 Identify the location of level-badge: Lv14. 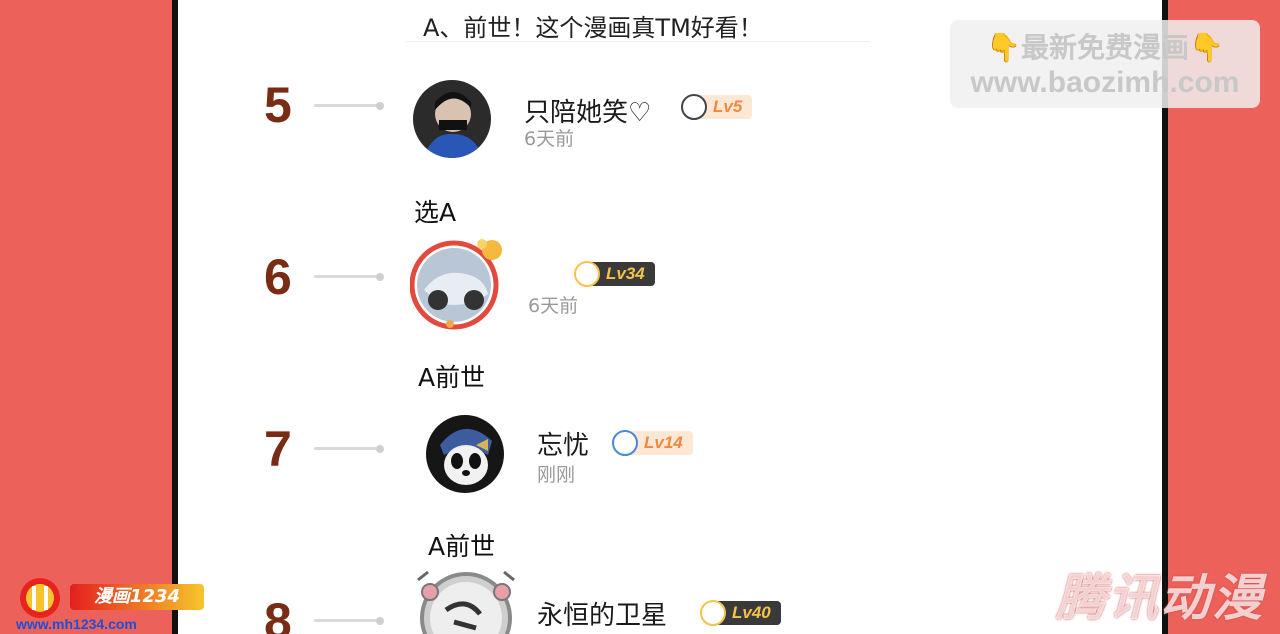
(652, 443).